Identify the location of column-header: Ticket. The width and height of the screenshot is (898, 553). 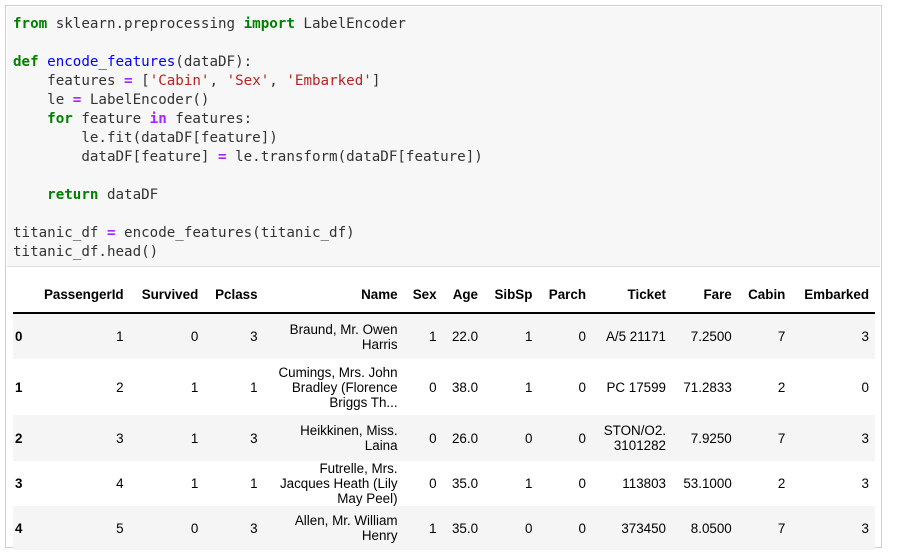
(632, 295).